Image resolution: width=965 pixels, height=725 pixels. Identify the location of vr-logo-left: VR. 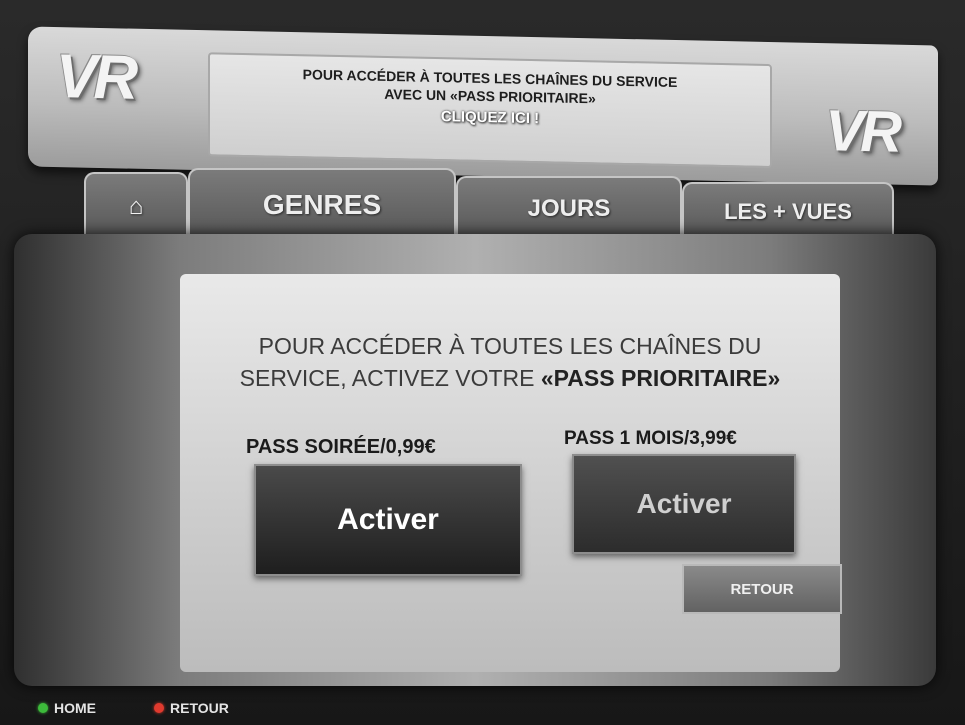
(95, 77).